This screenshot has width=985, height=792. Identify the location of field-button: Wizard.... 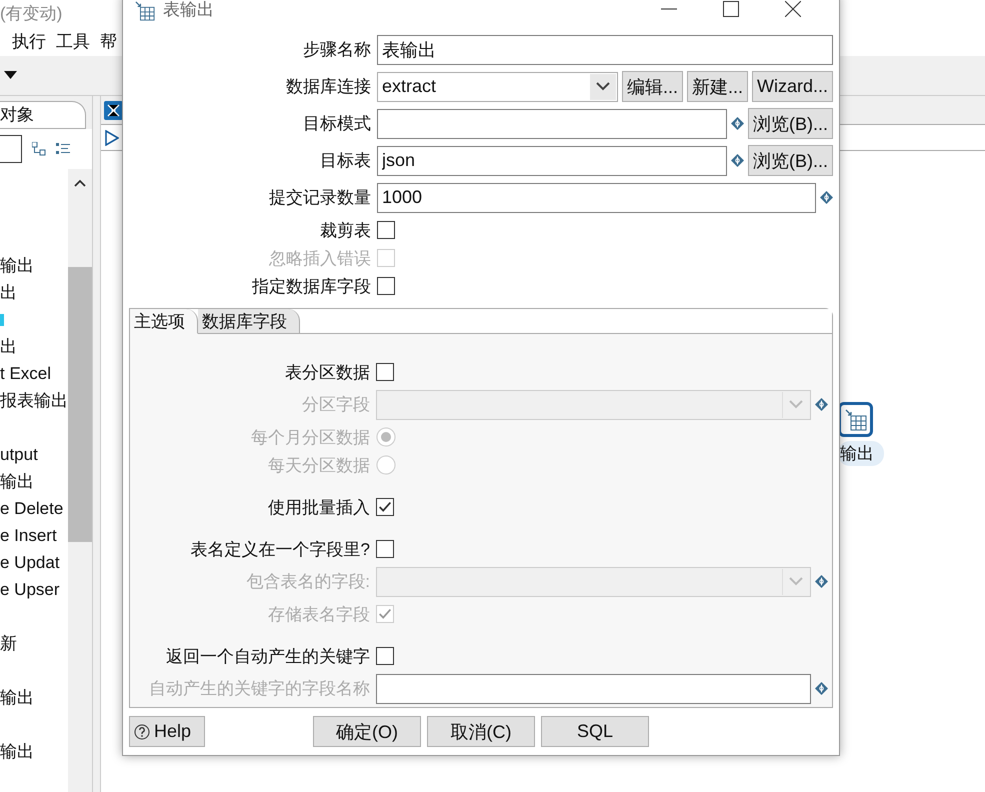
(792, 86).